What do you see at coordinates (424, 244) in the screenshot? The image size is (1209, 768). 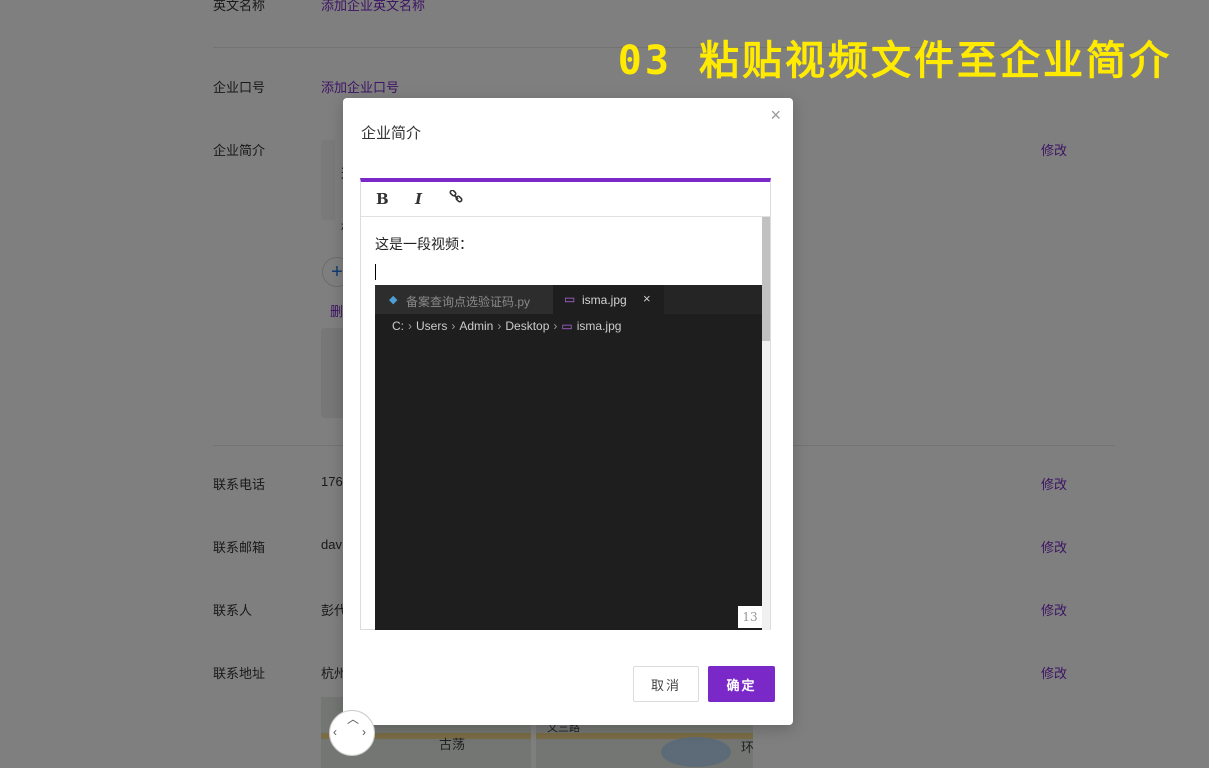 I see `editor-text: 这是一段视频：` at bounding box center [424, 244].